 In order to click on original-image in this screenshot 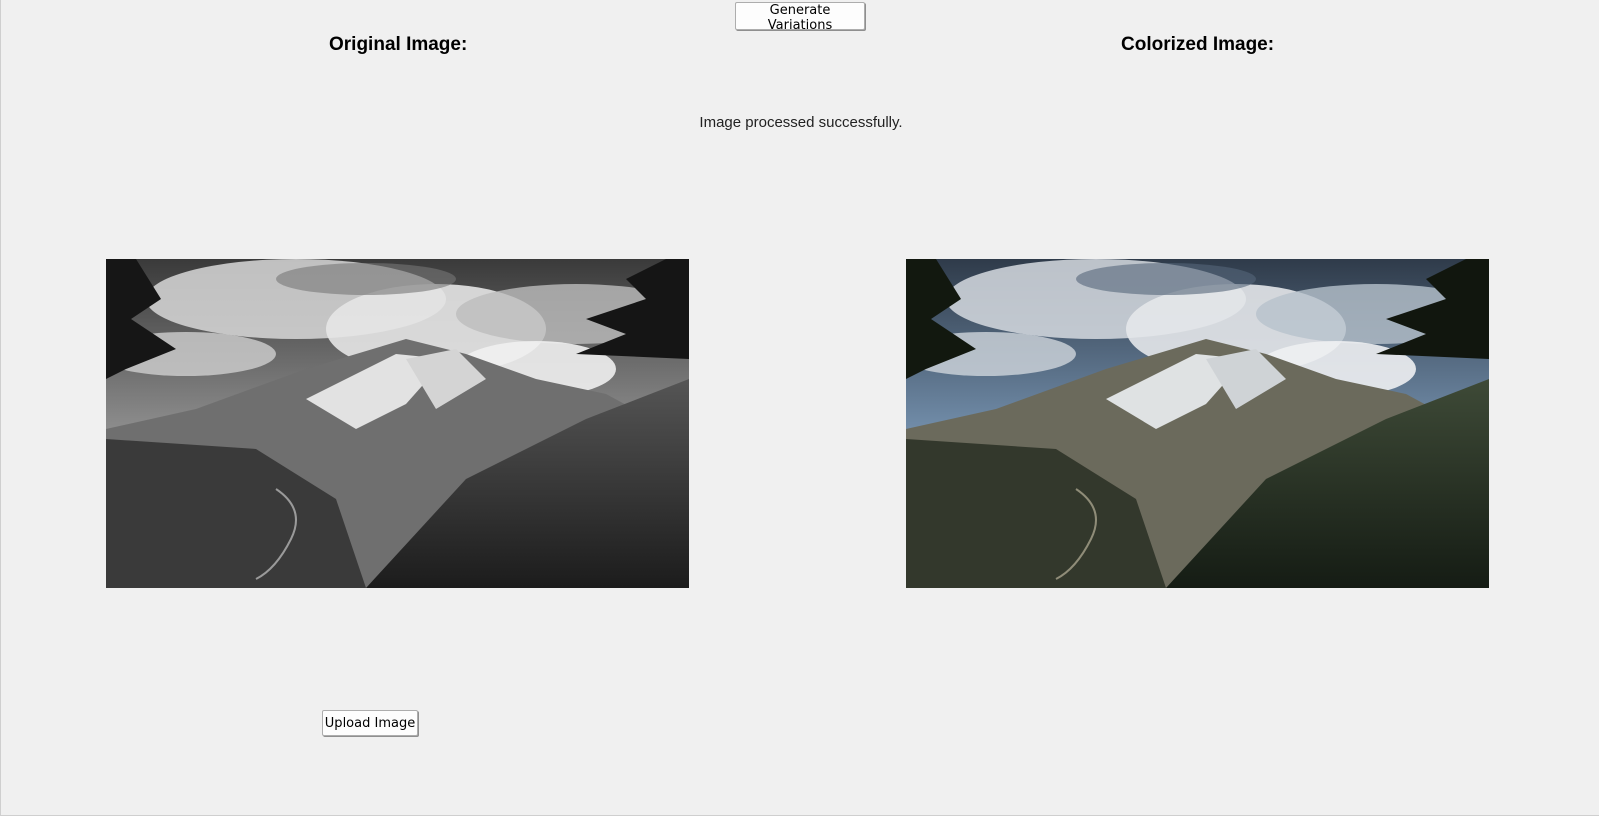, I will do `click(397, 423)`.